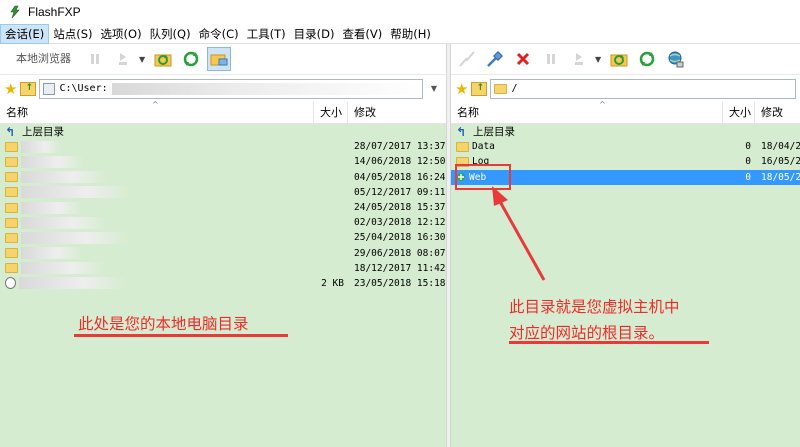 The width and height of the screenshot is (800, 447). I want to click on file-row: 25/04/2018 16:30, so click(223, 237).